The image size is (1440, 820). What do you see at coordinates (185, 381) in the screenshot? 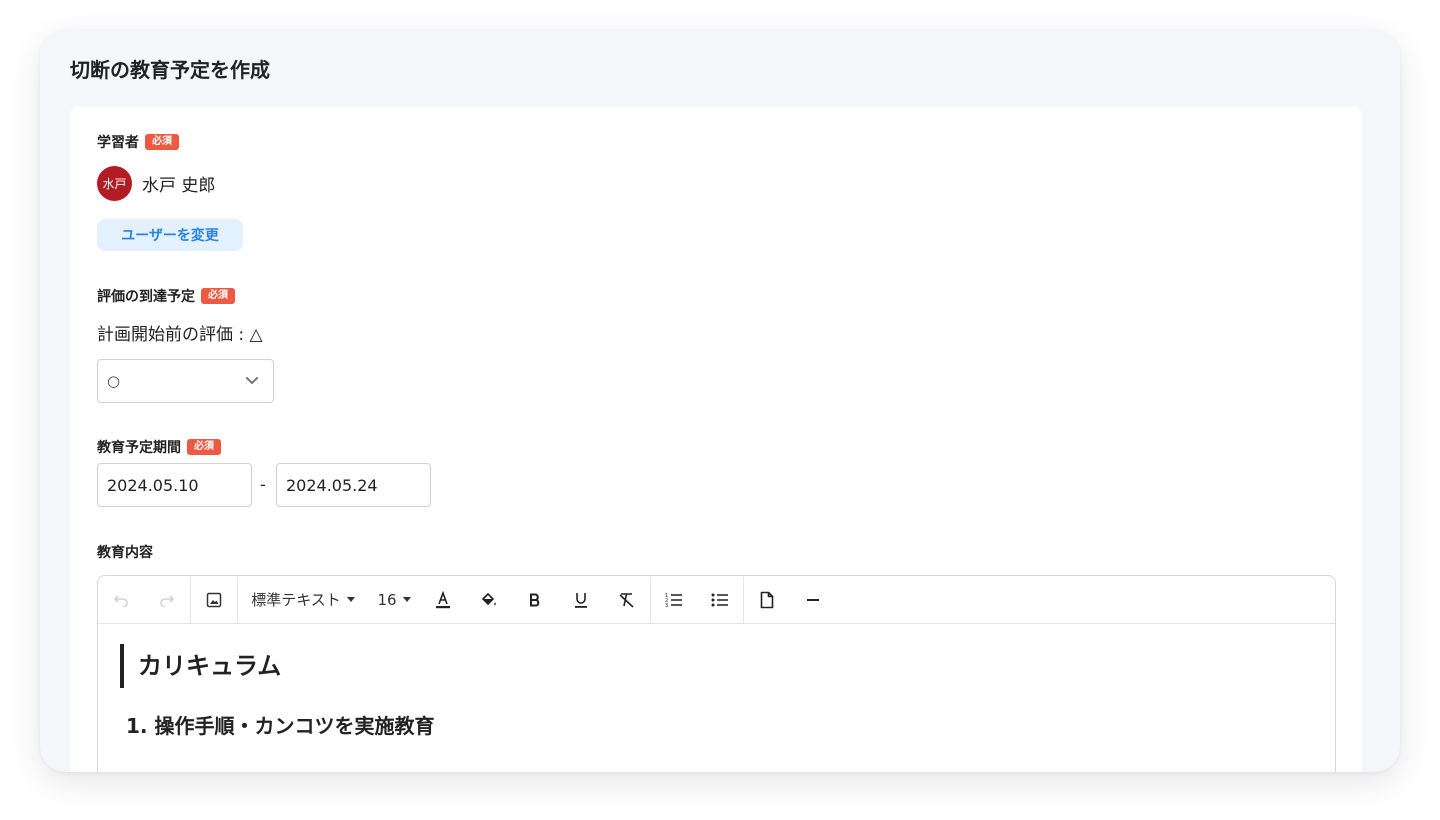
I see `evaluation-select: ○` at bounding box center [185, 381].